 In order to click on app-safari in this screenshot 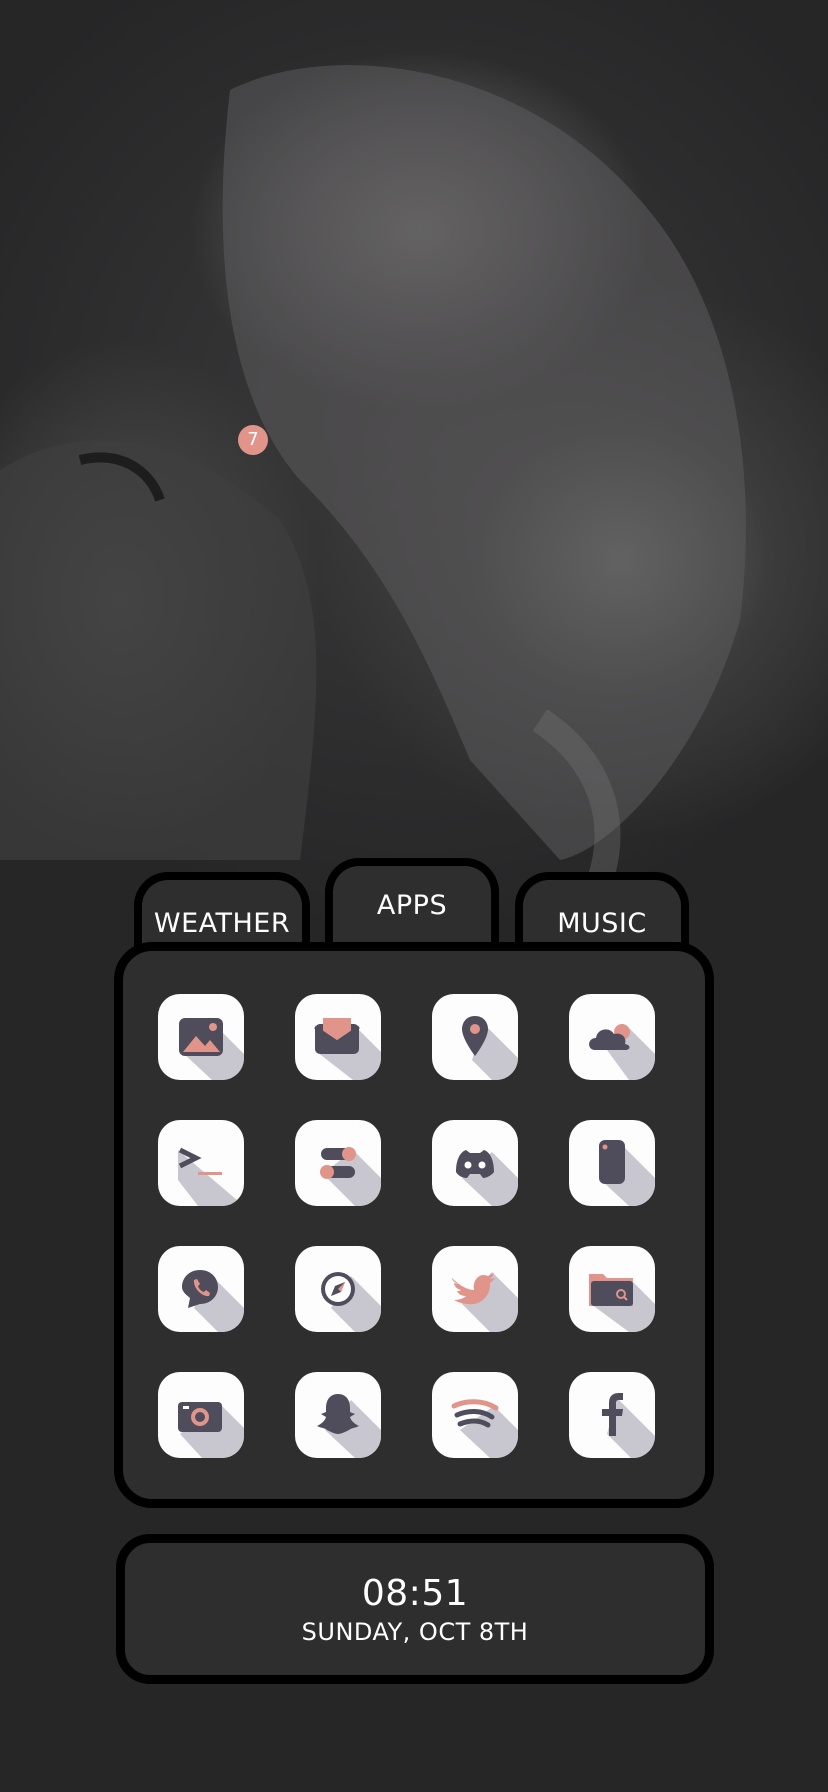, I will do `click(338, 1289)`.